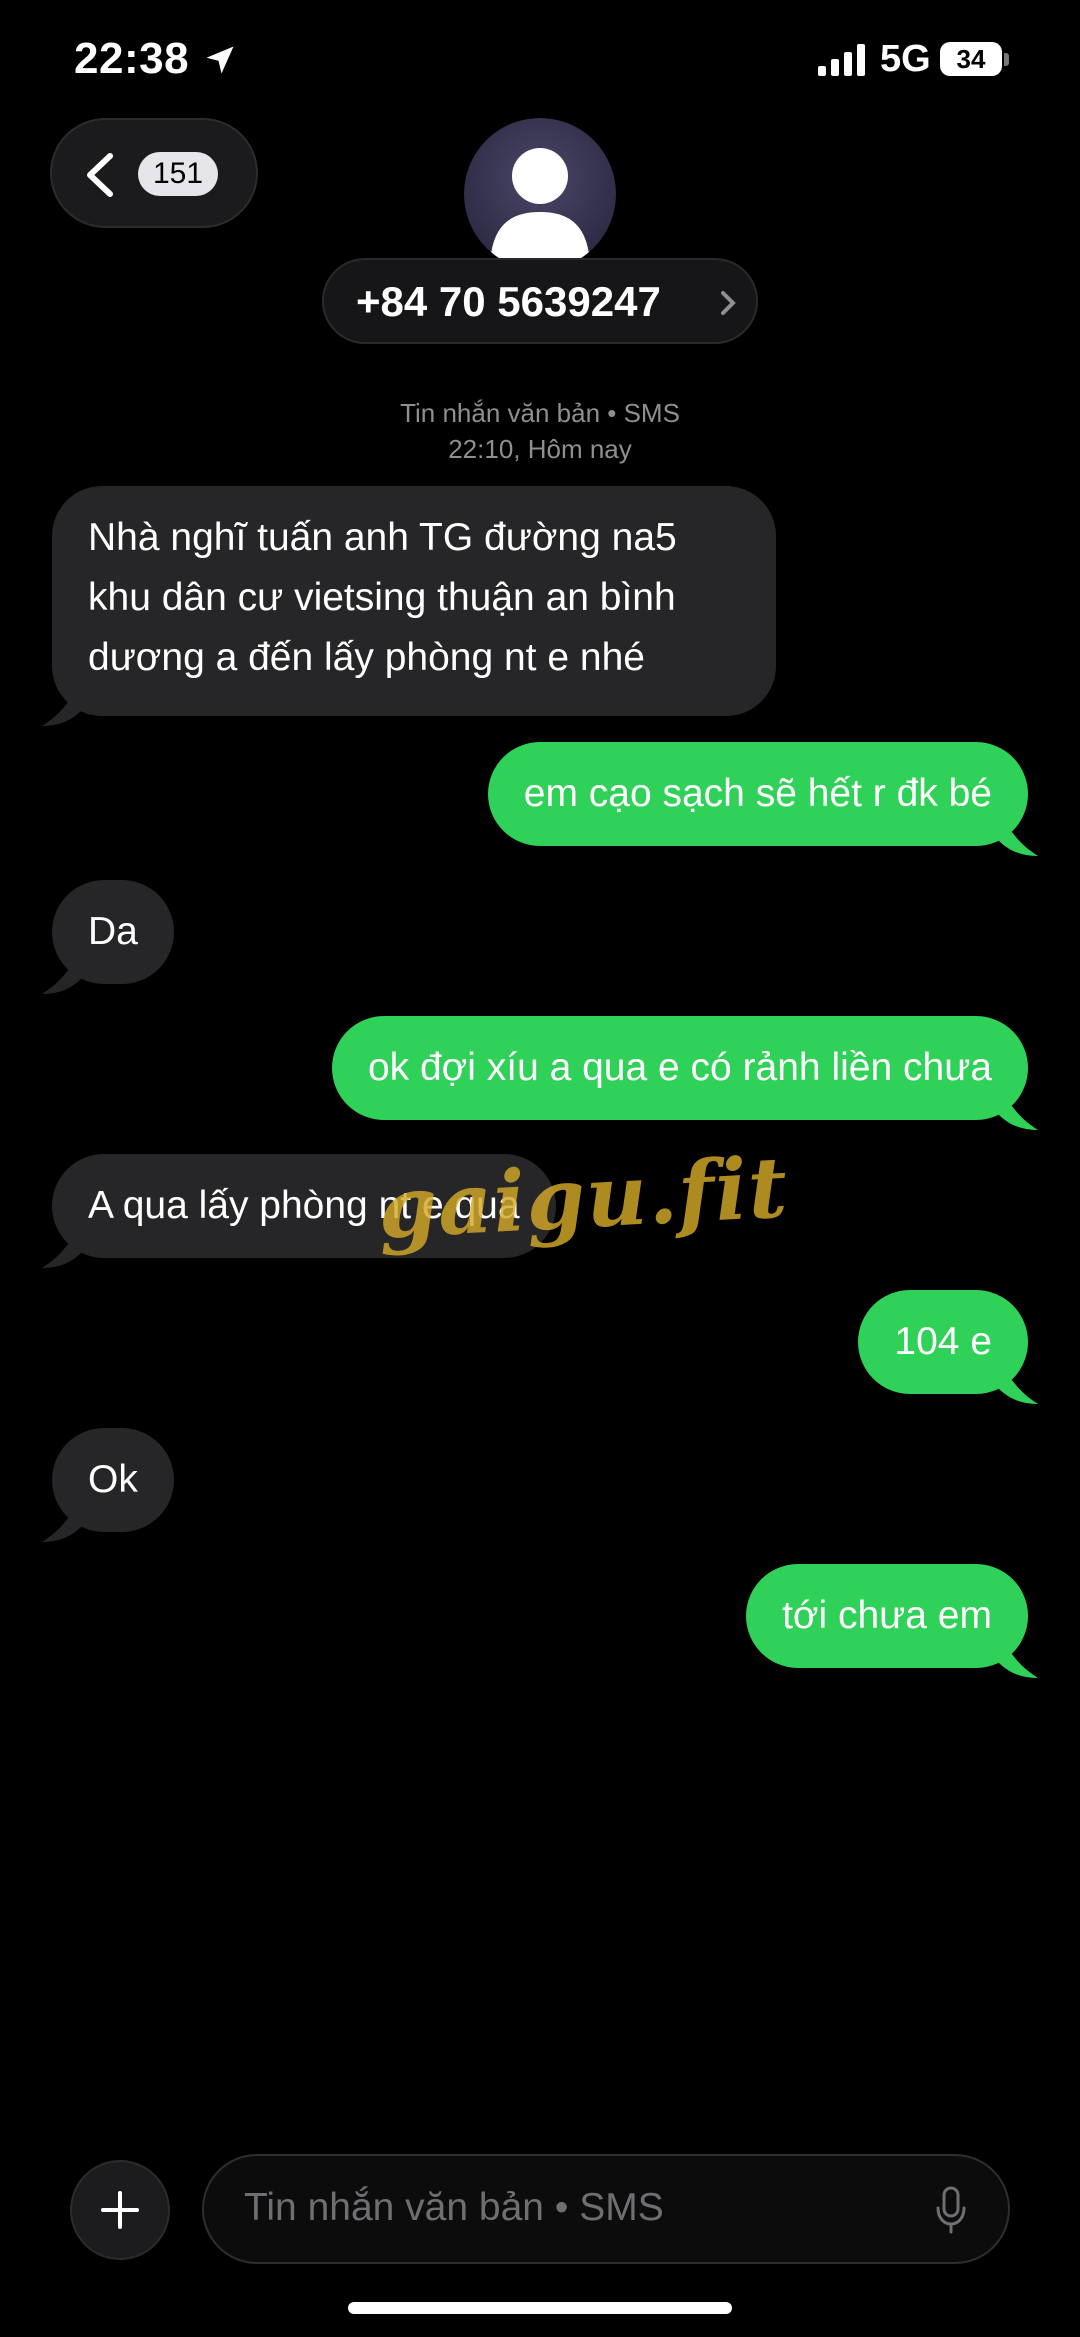 The width and height of the screenshot is (1080, 2337). I want to click on message-text-line: Da, so click(113, 931).